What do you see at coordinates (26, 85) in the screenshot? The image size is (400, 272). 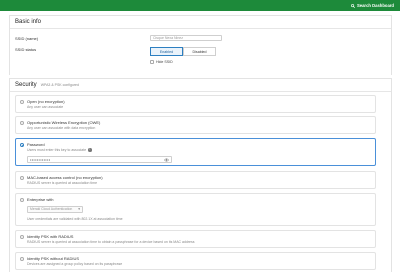 I see `security-title-text: Security` at bounding box center [26, 85].